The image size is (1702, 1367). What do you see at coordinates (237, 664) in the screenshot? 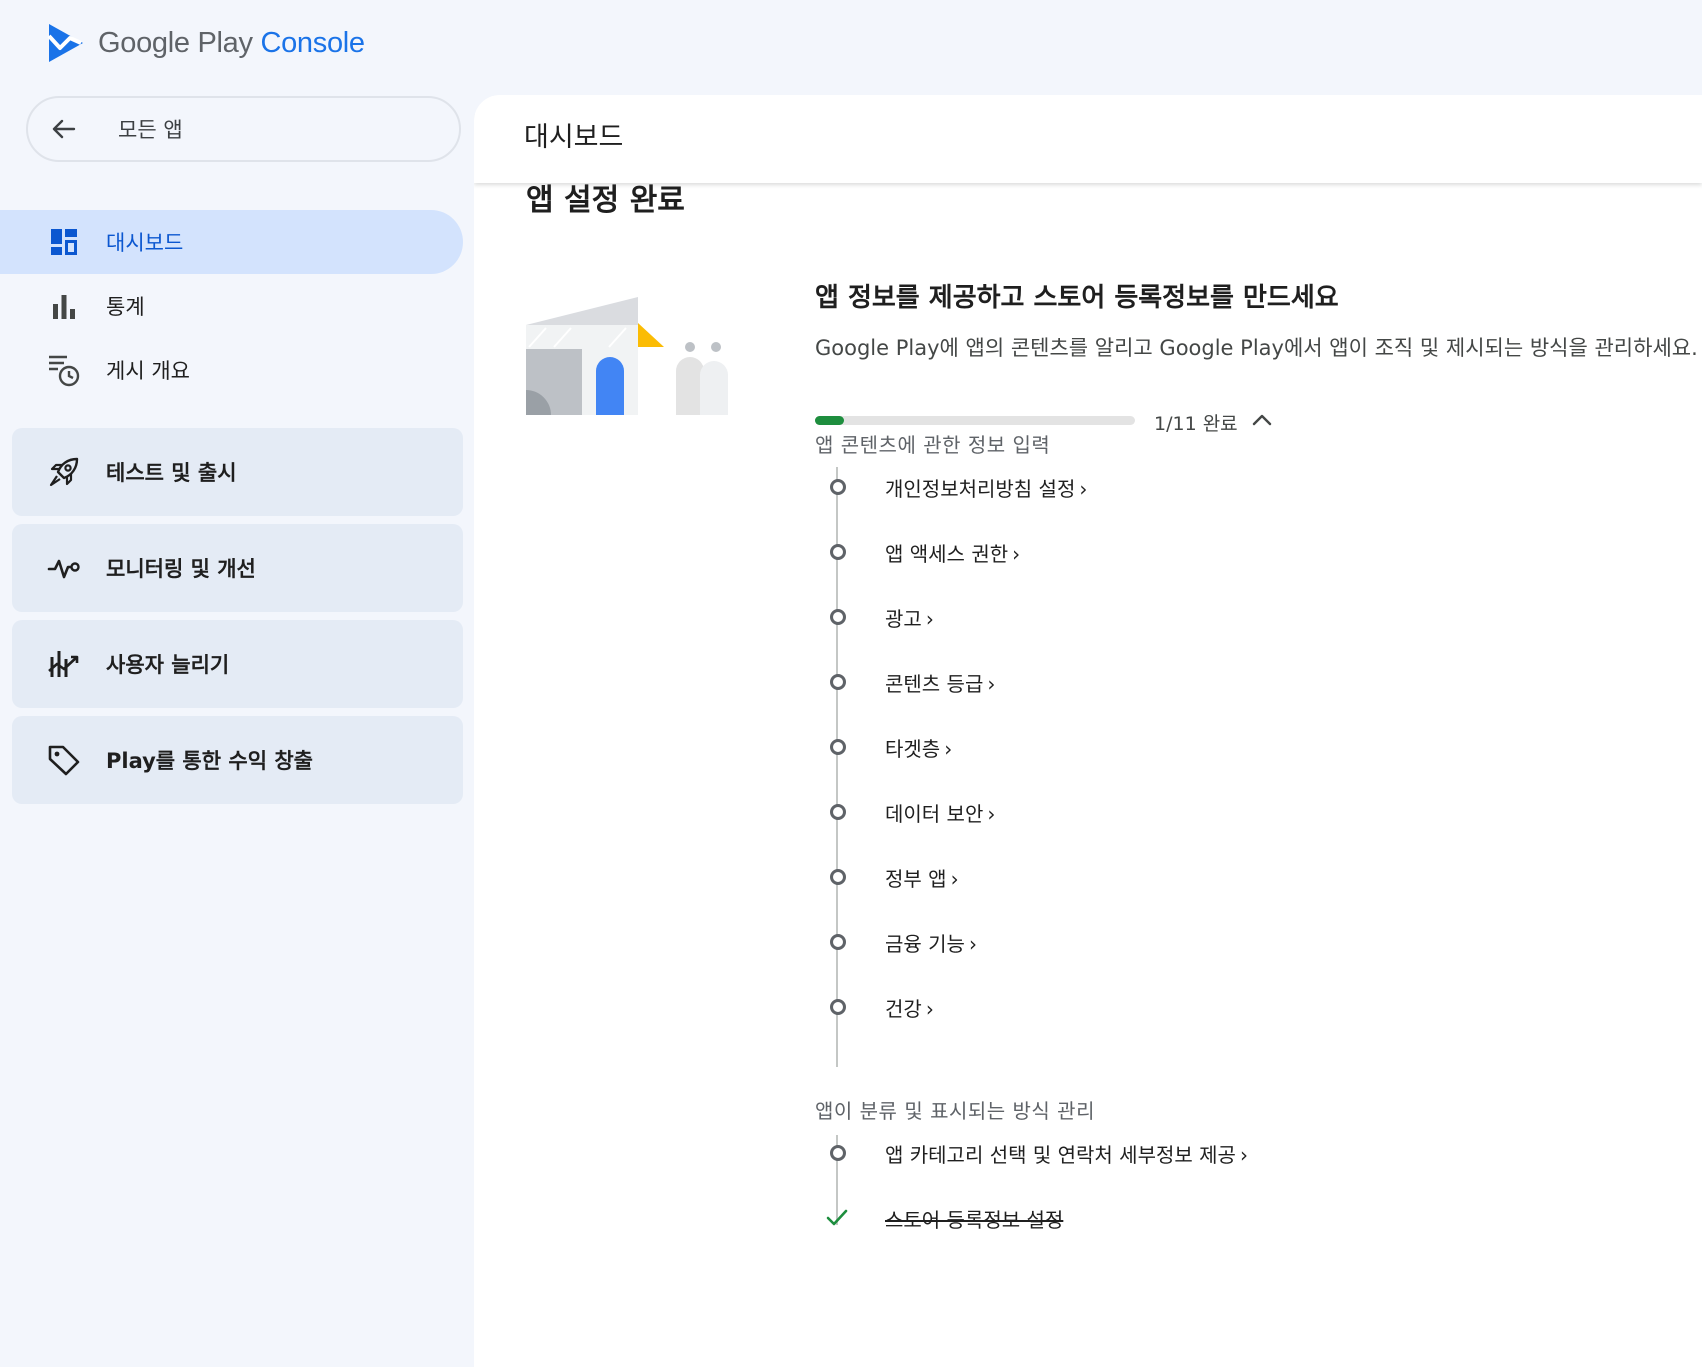
I see `sidebar-group-grow-users: 사용자 늘리기` at bounding box center [237, 664].